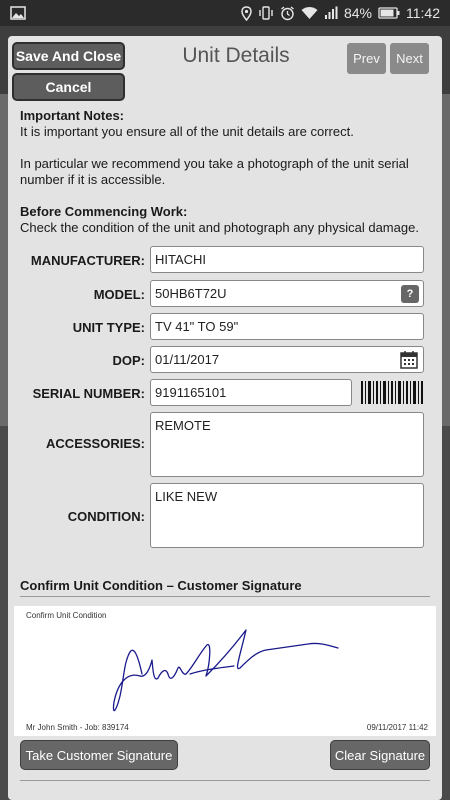 The width and height of the screenshot is (450, 800). What do you see at coordinates (287, 515) in the screenshot?
I see `condition-field: LIKE NEW` at bounding box center [287, 515].